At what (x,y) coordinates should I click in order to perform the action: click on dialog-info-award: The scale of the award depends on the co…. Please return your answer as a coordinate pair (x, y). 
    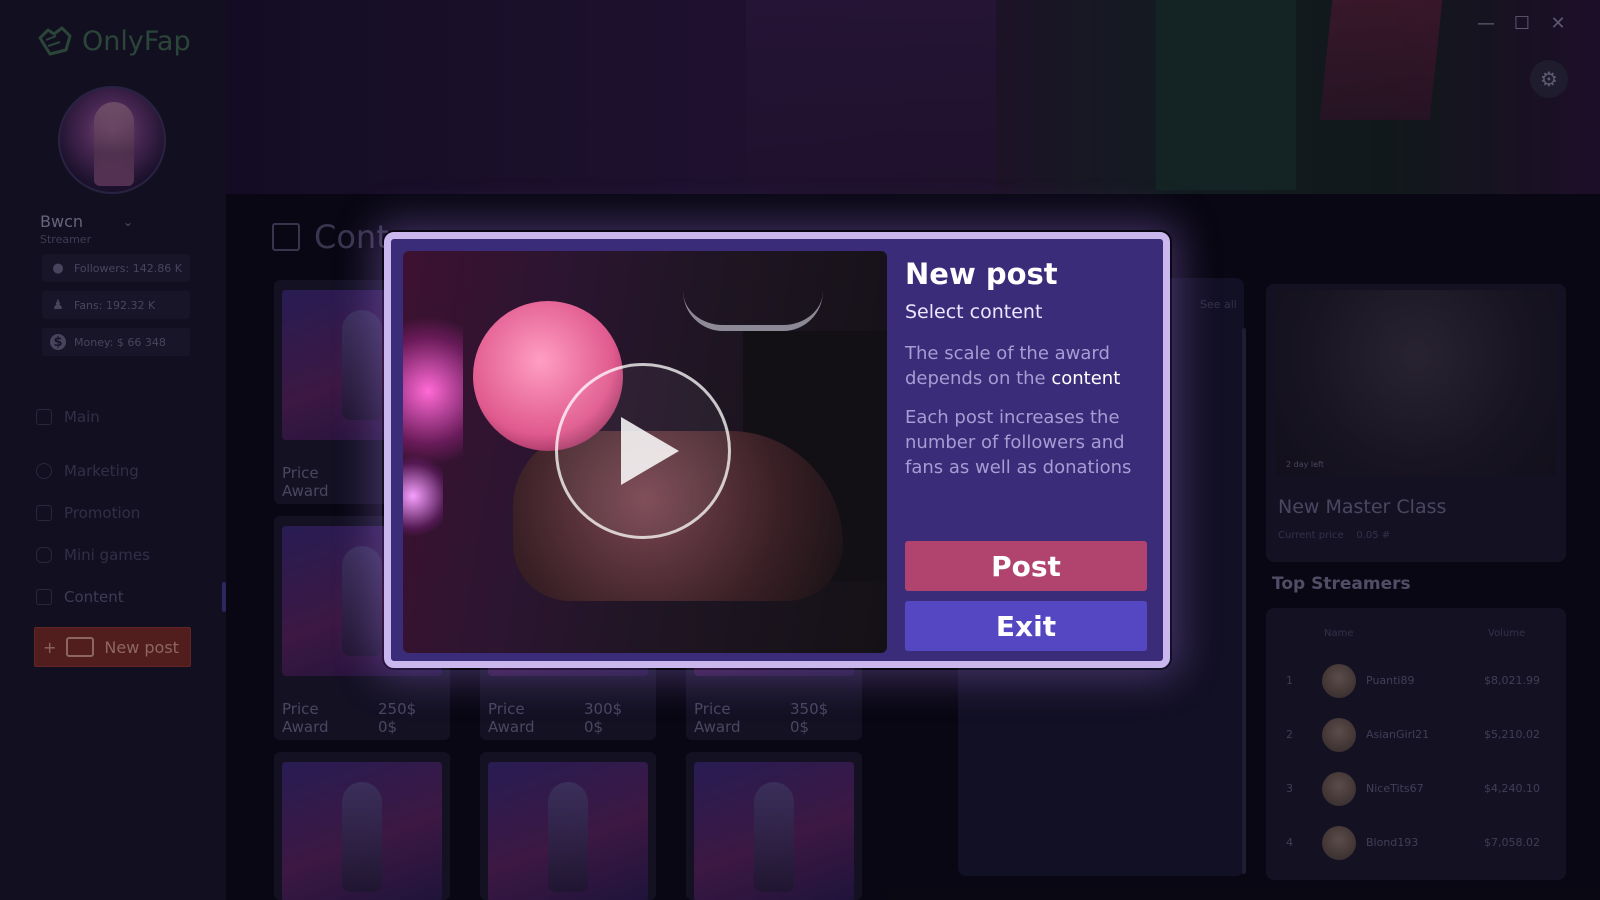
    Looking at the image, I should click on (1030, 366).